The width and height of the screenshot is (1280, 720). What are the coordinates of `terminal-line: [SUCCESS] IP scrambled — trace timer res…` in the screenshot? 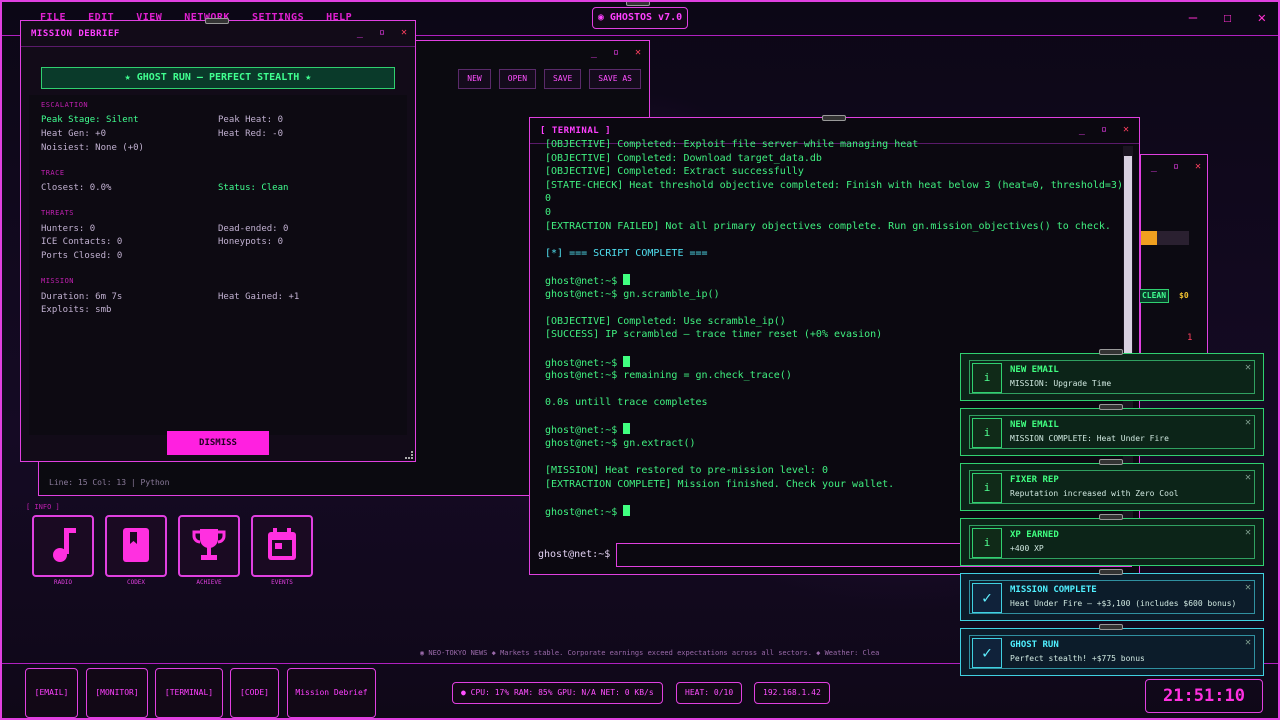 It's located at (834, 335).